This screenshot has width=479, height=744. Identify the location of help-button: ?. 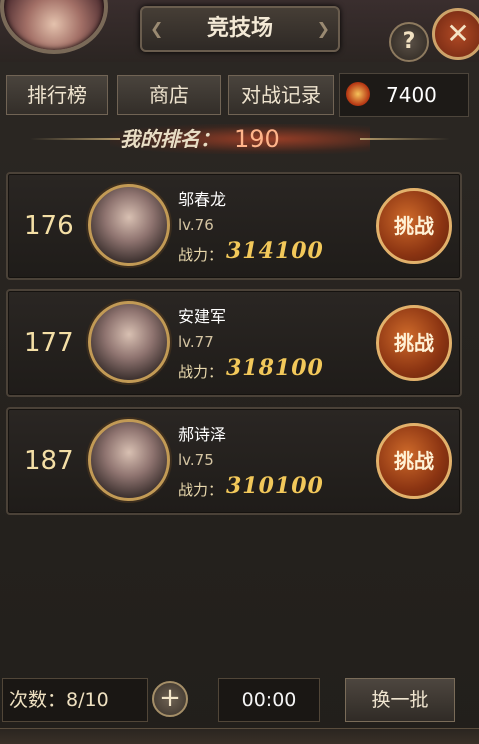
(409, 42).